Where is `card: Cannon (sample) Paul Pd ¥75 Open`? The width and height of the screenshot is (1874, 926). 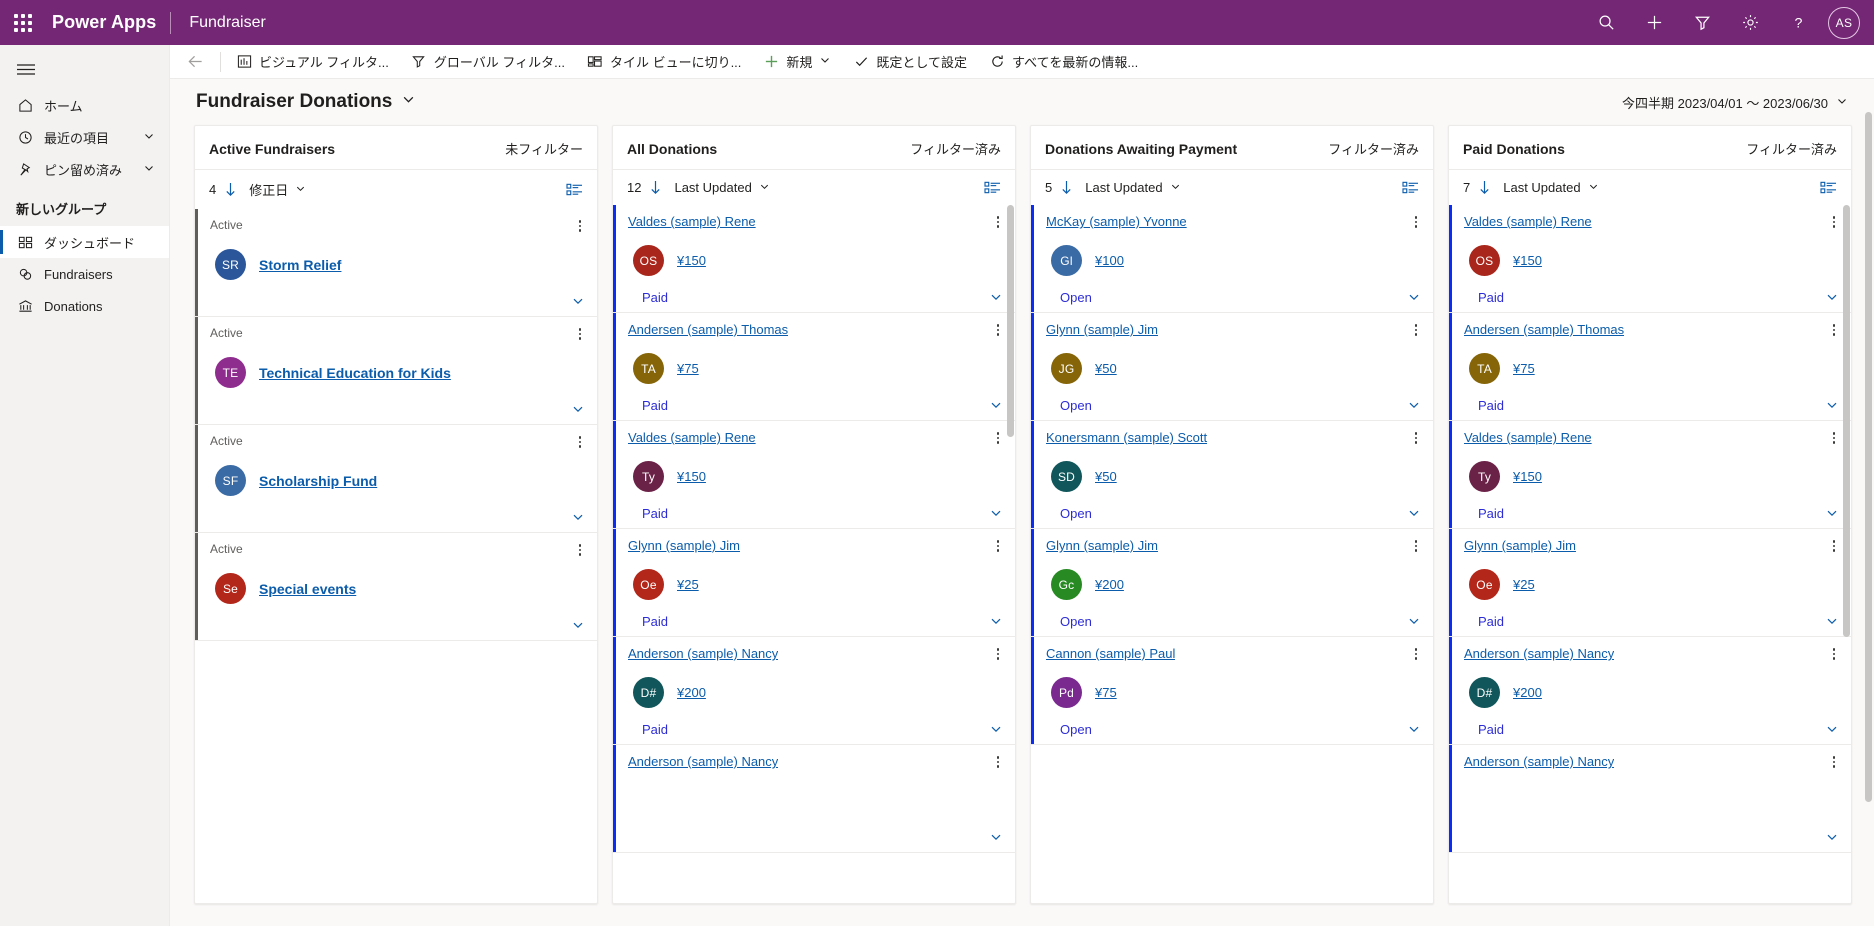
card: Cannon (sample) Paul Pd ¥75 Open is located at coordinates (1232, 691).